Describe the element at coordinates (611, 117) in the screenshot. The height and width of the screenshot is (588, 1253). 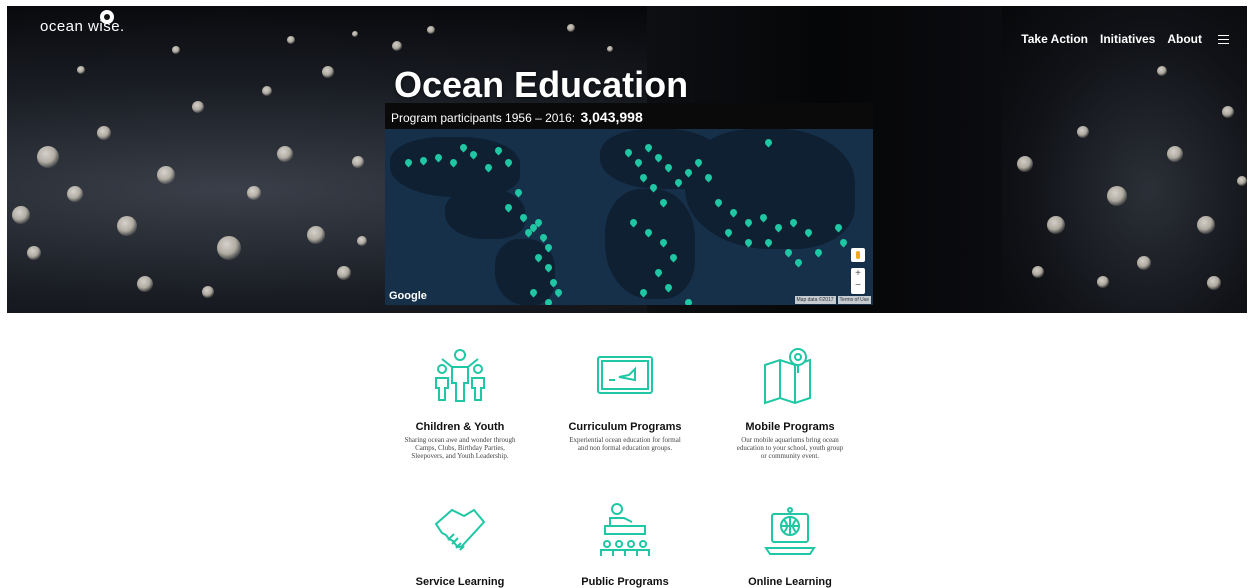
I see `participant-count: 3,043,998` at that location.